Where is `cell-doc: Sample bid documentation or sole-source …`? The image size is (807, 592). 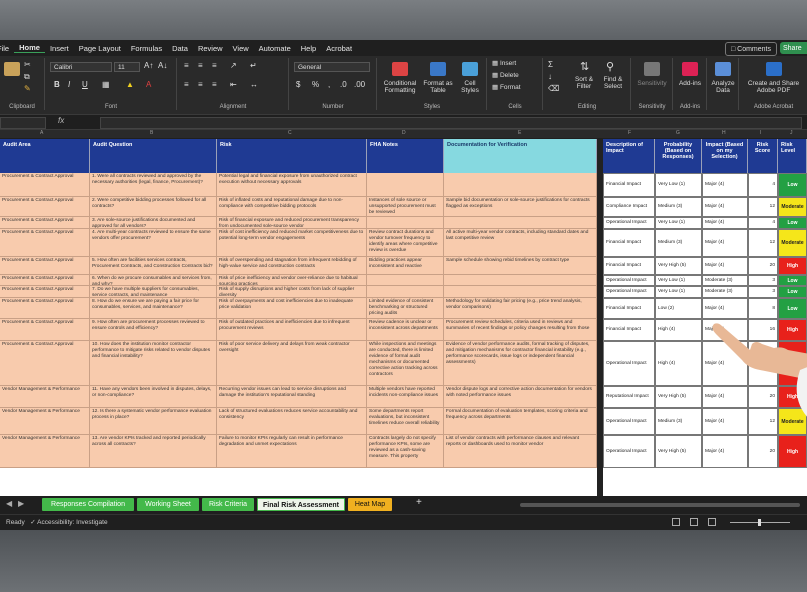
cell-doc: Sample bid documentation or sole-source … is located at coordinates (520, 207).